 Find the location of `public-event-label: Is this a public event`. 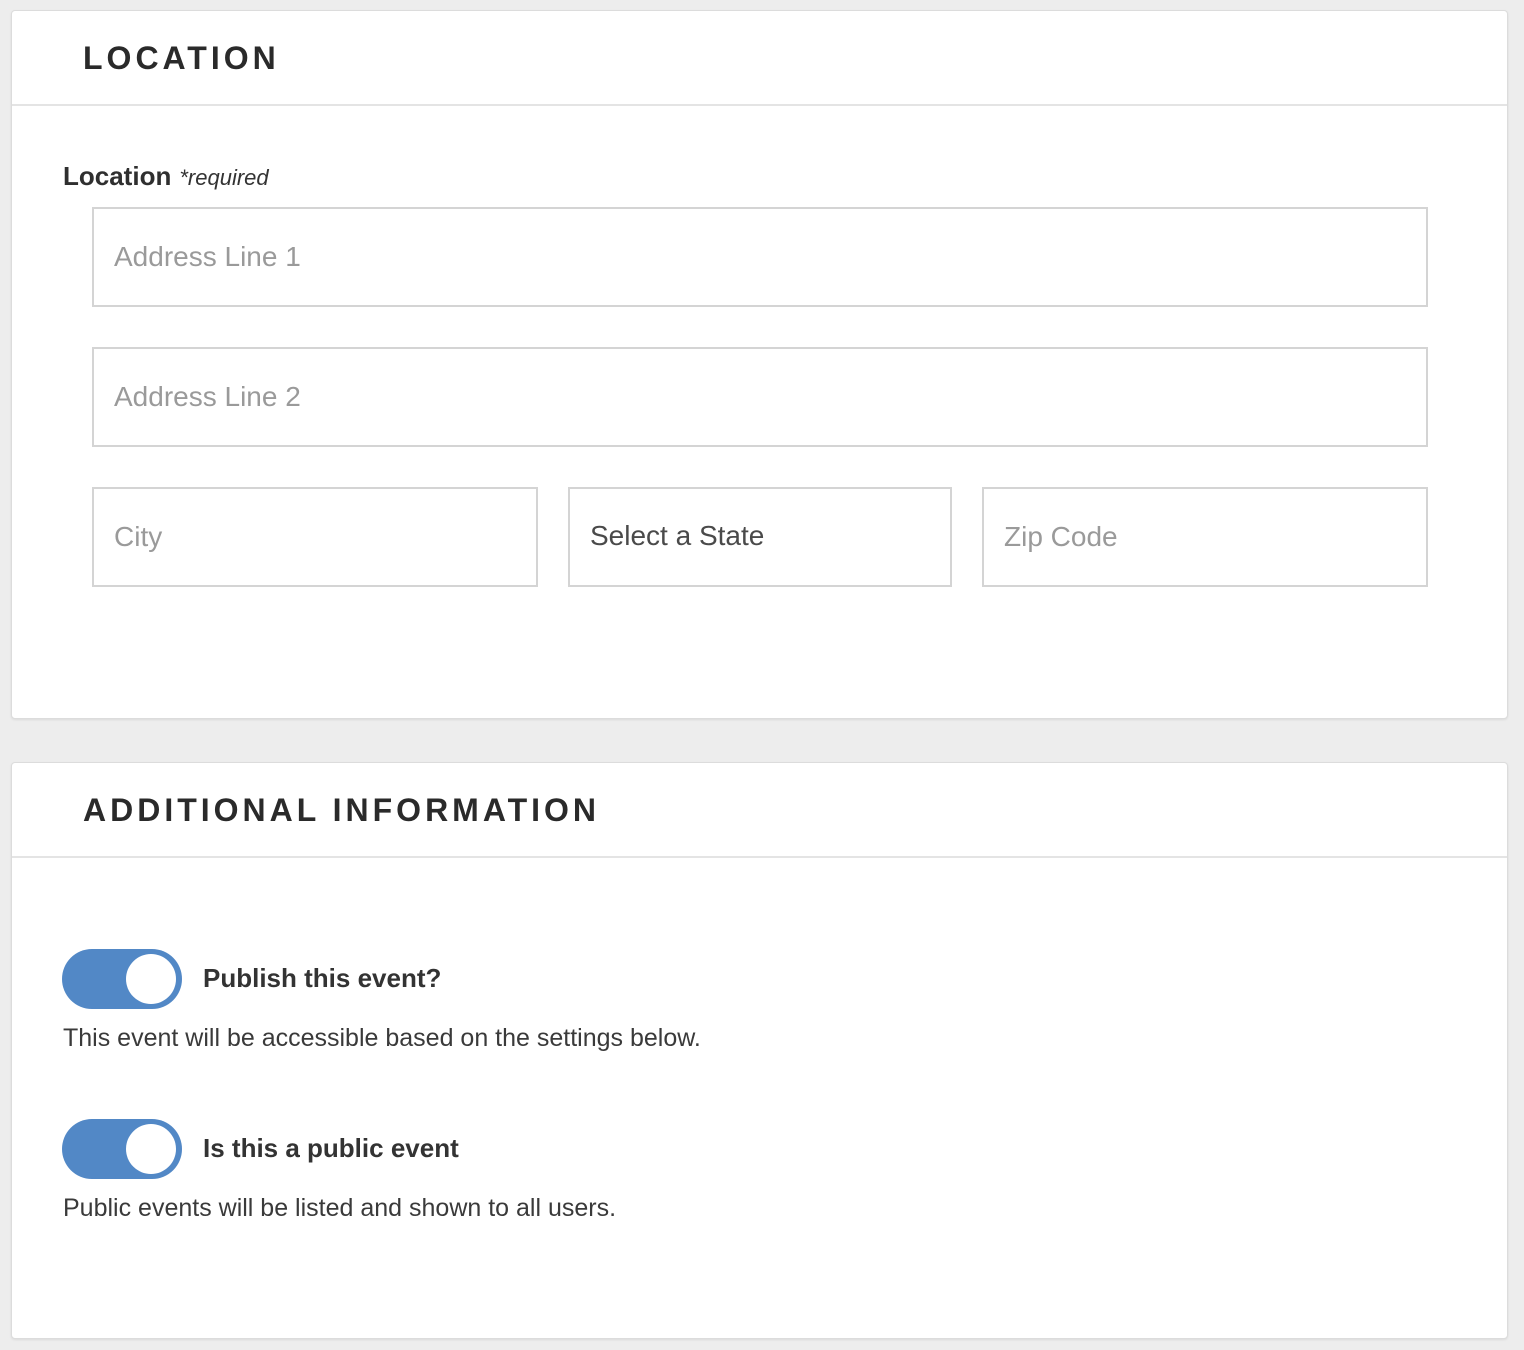

public-event-label: Is this a public event is located at coordinates (331, 1148).